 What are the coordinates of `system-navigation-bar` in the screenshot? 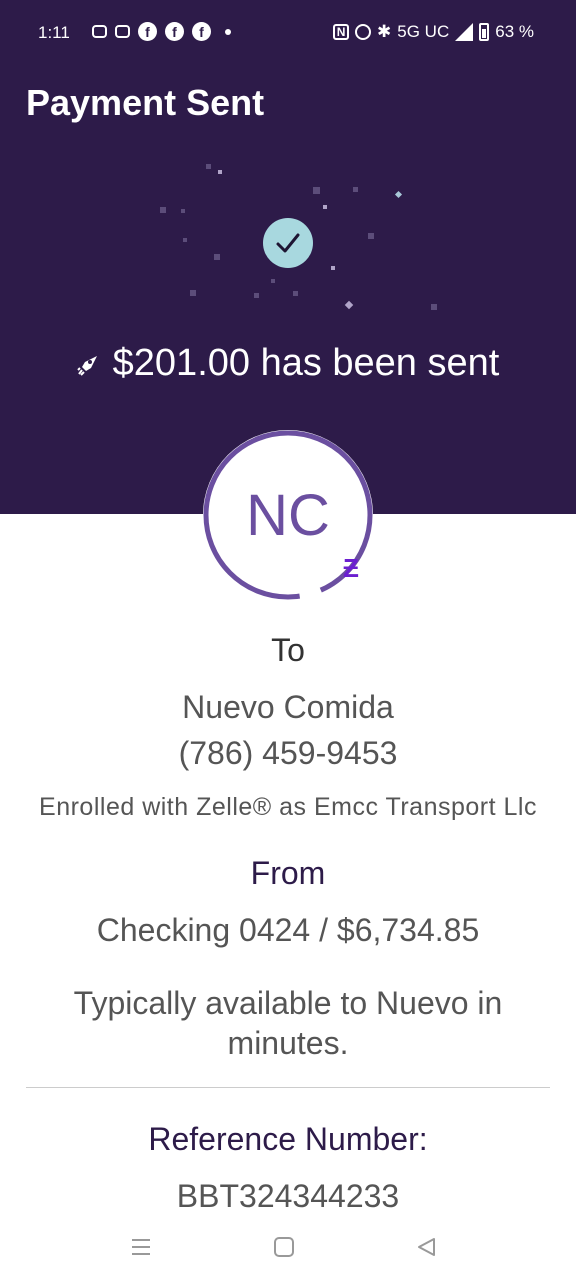 It's located at (288, 1249).